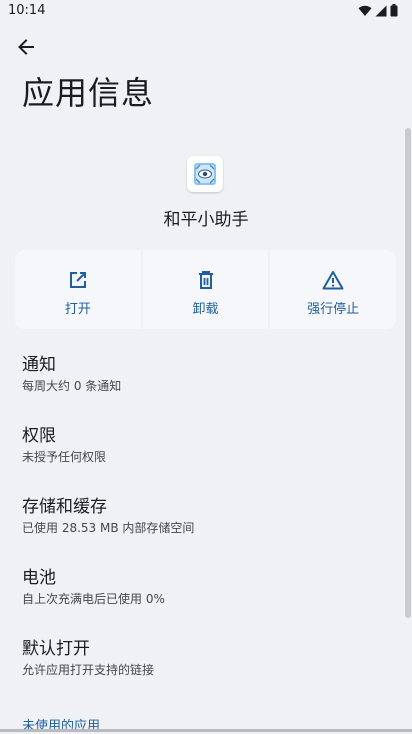 The image size is (412, 734). Describe the element at coordinates (408, 373) in the screenshot. I see `scrollbar` at that location.